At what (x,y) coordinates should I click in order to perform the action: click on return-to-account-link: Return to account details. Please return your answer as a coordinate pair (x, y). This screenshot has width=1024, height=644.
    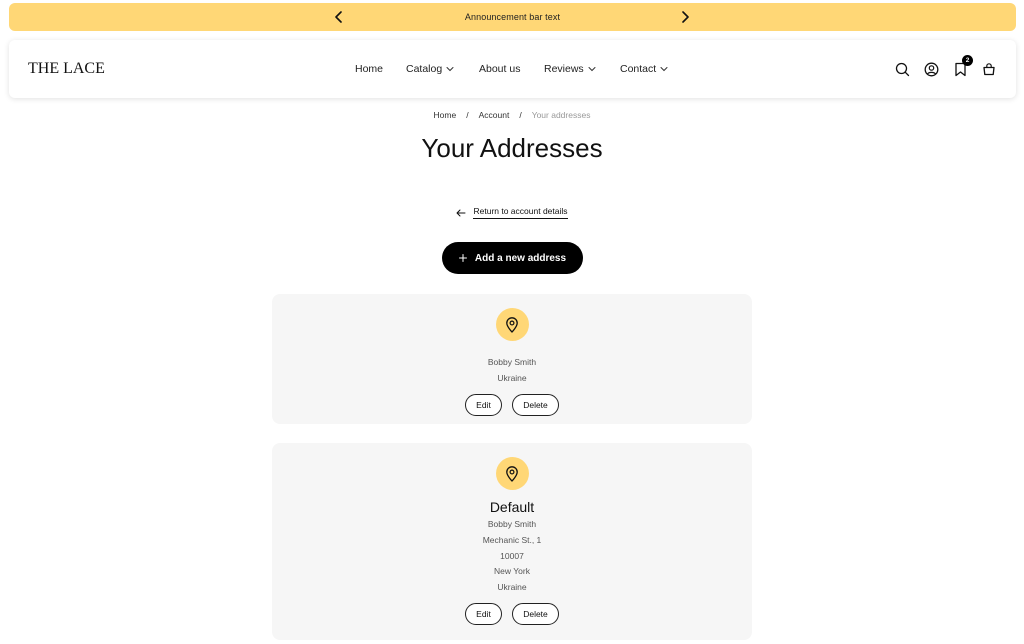
    Looking at the image, I should click on (512, 212).